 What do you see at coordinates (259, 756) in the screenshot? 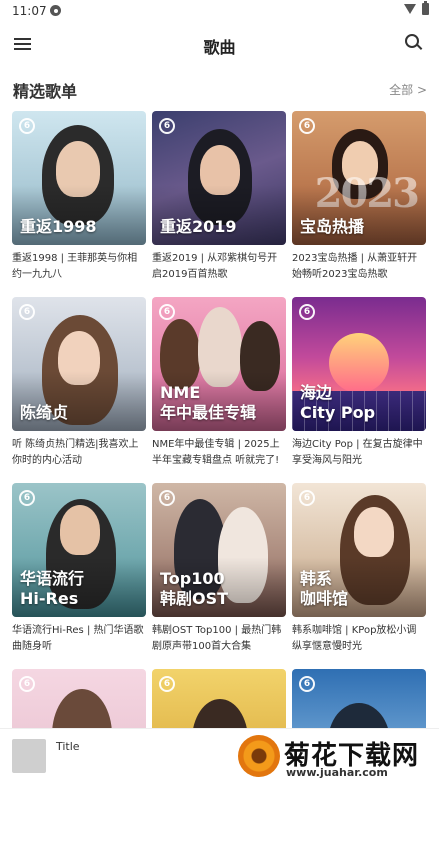
I see `flower-logo-icon` at bounding box center [259, 756].